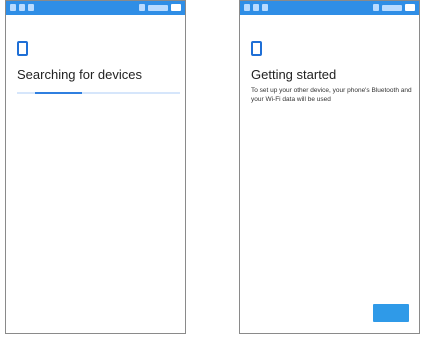 The image size is (425, 340). Describe the element at coordinates (58, 93) in the screenshot. I see `progress-fill` at that location.